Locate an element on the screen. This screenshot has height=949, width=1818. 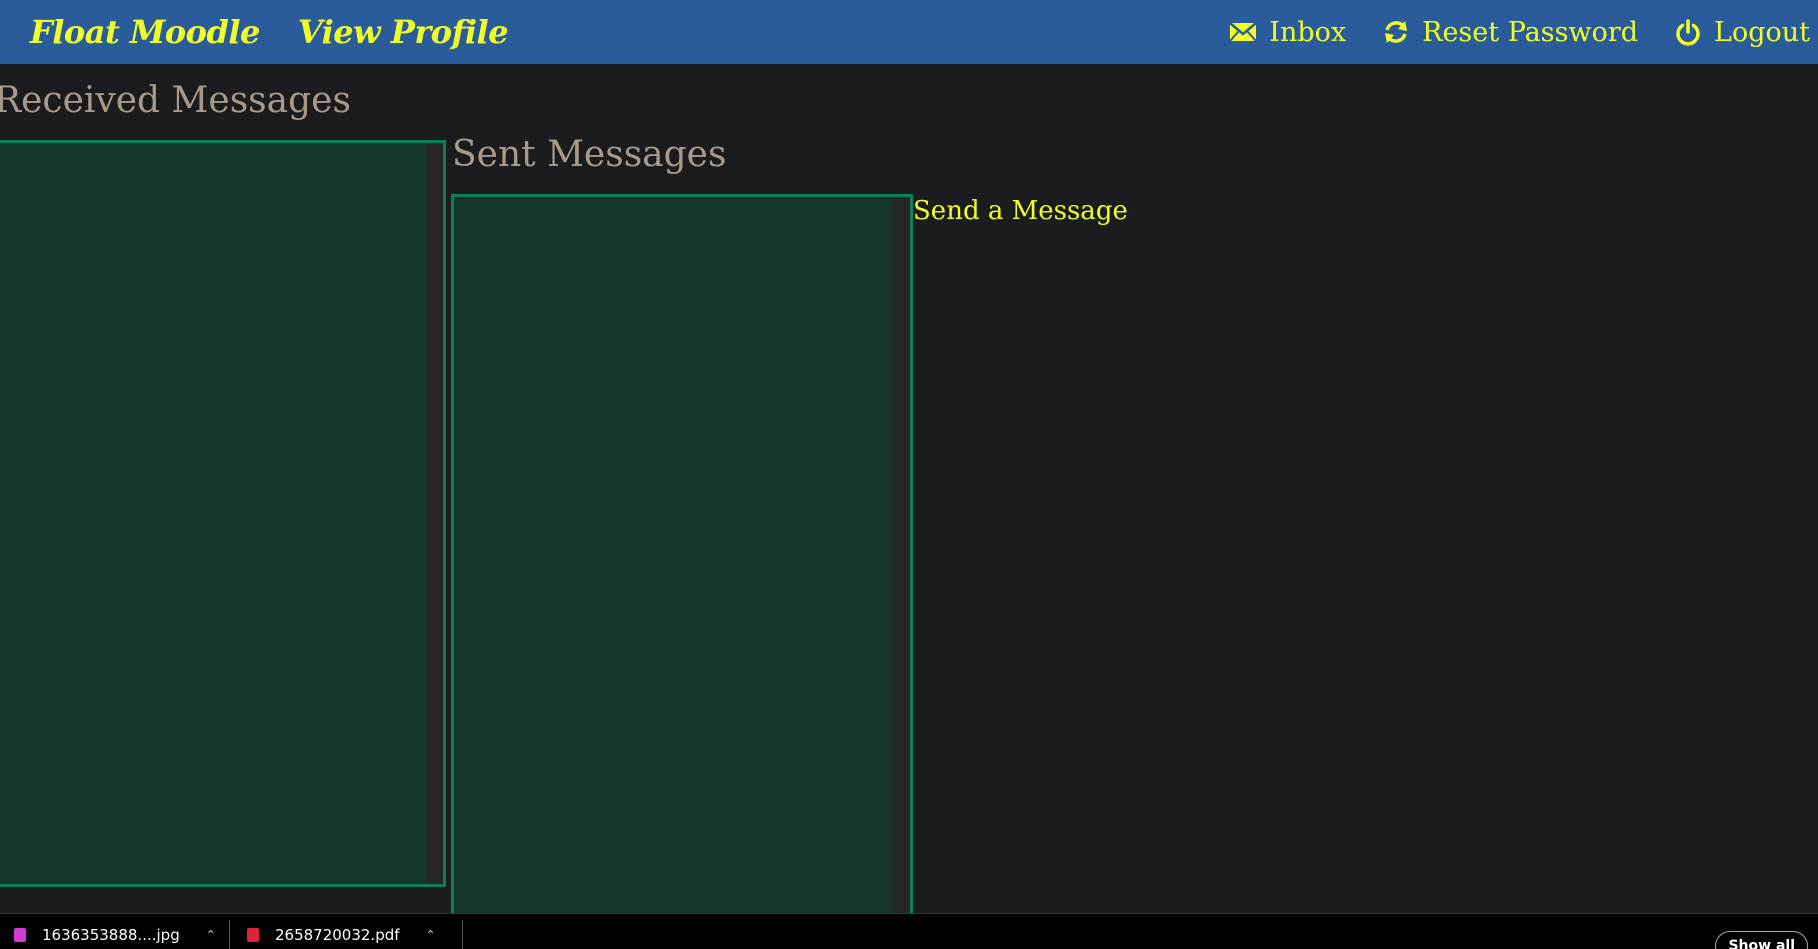
logout-label: Logout is located at coordinates (1762, 32).